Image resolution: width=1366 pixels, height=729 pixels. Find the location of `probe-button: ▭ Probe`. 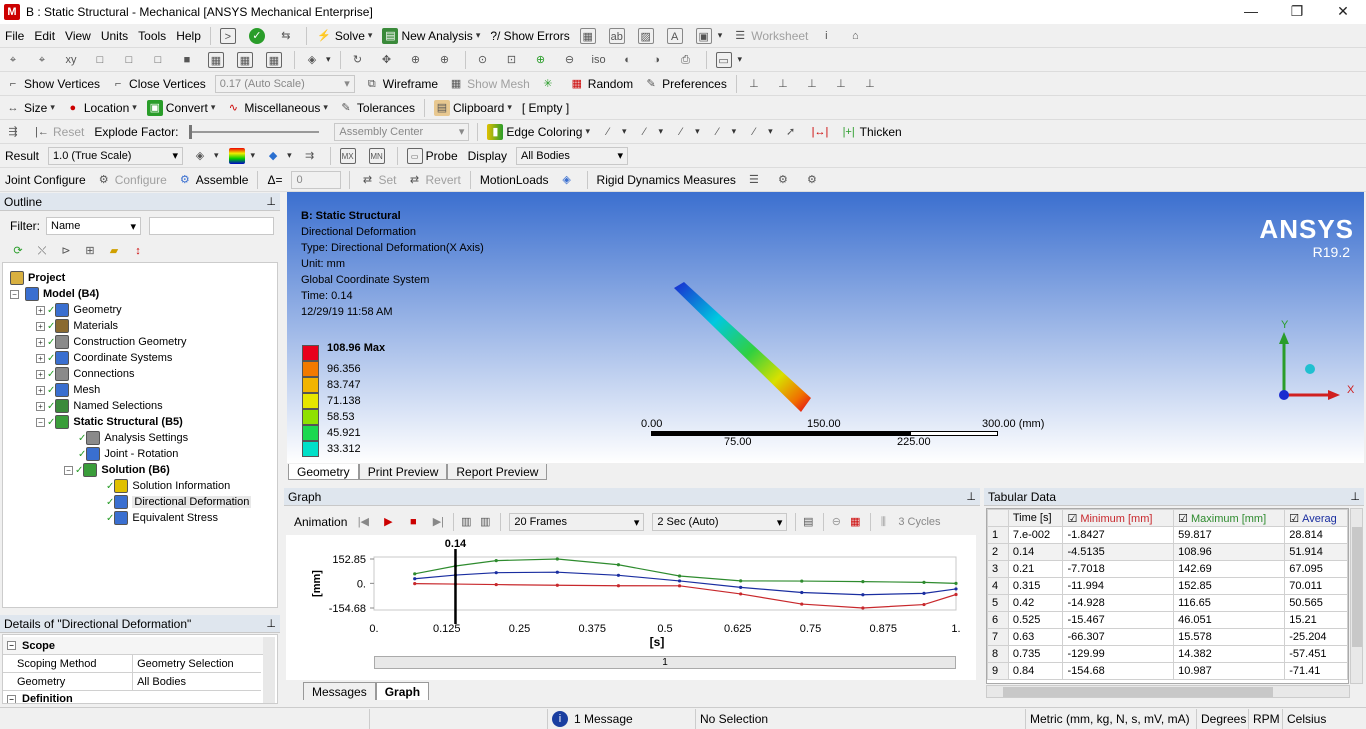

probe-button: ▭ Probe is located at coordinates (432, 156).